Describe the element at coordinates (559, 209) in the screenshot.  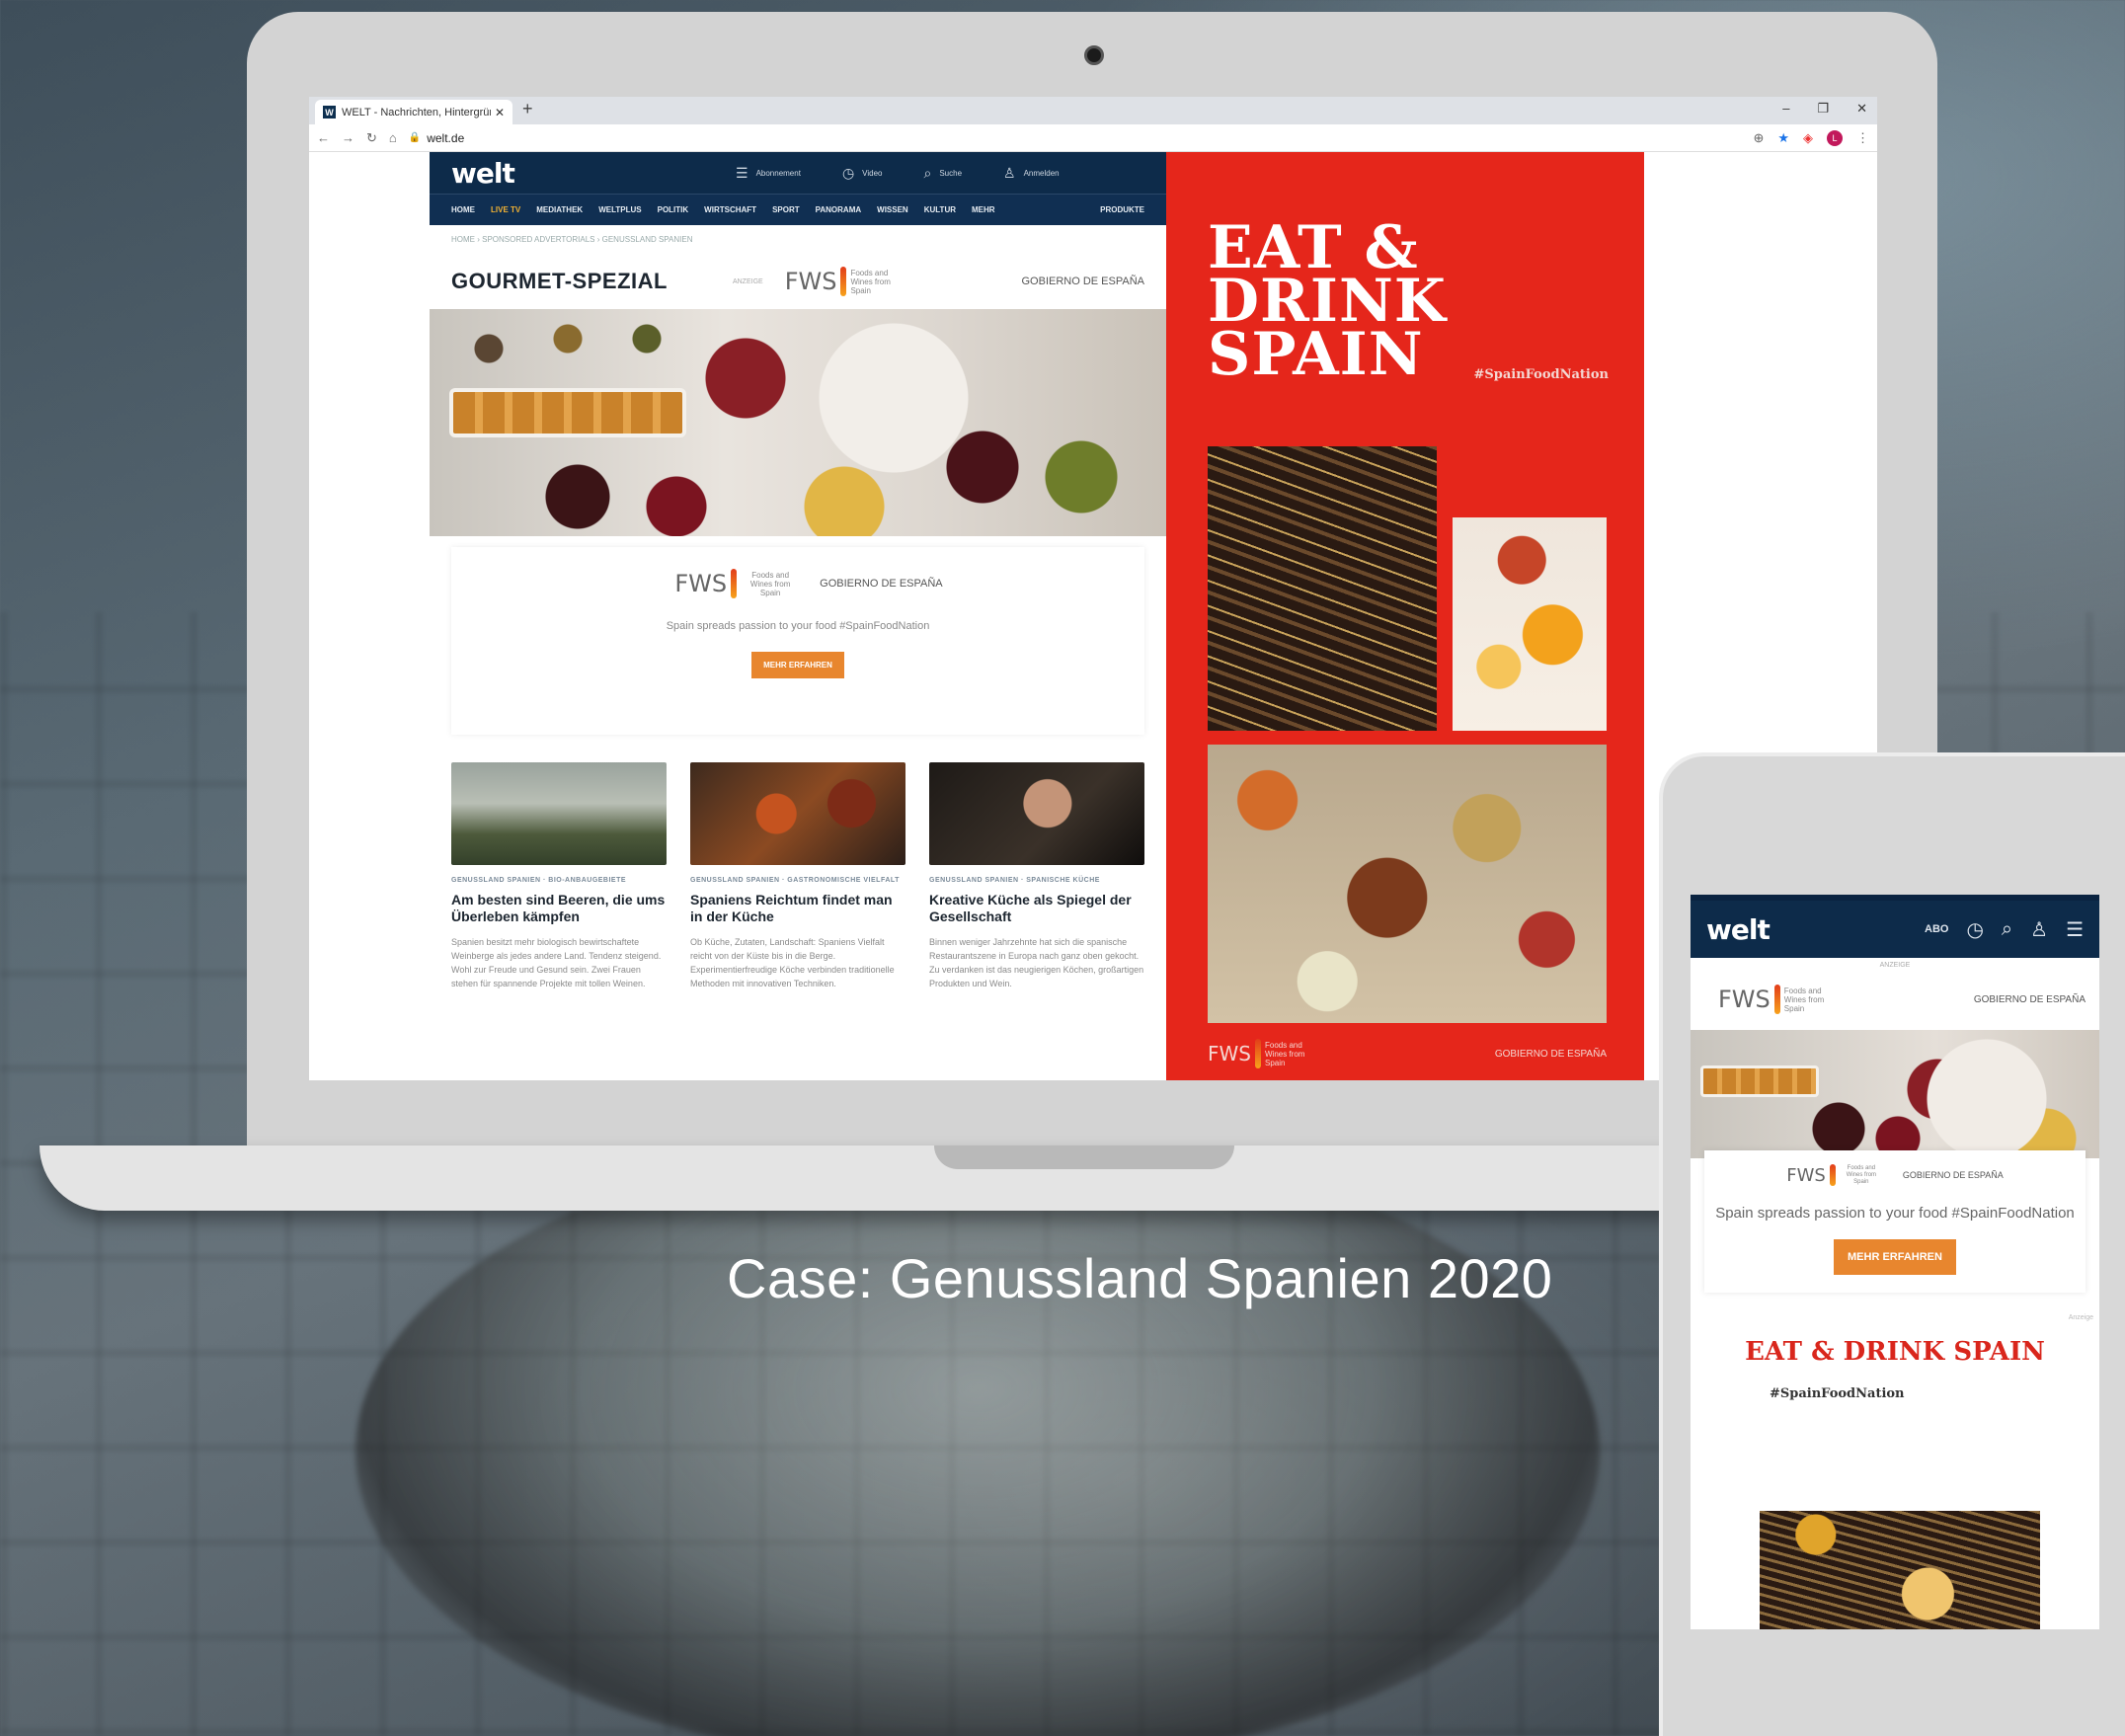
I see `nav-item-mediathek: MEDIATHEK` at that location.